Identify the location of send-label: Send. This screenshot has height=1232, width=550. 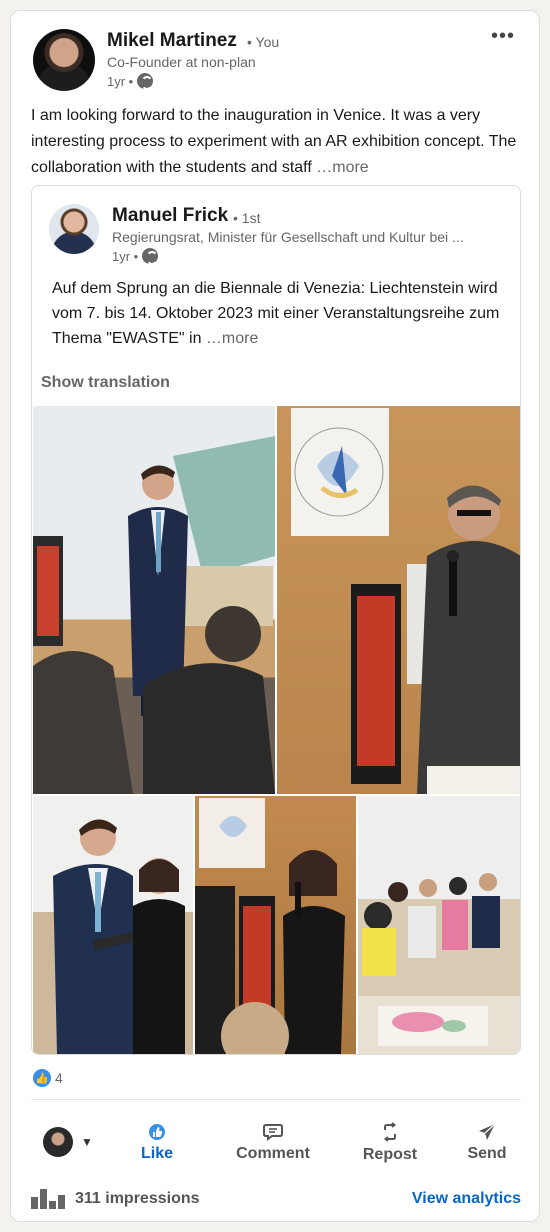
(487, 1153).